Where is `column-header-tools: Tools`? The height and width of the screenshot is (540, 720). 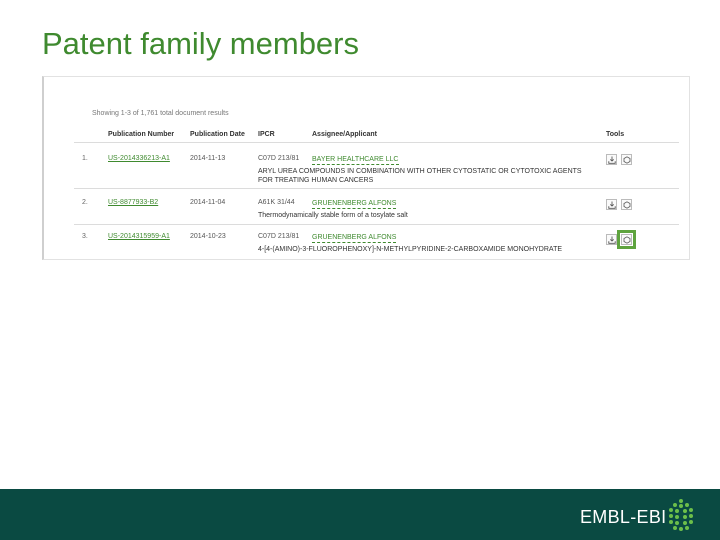 column-header-tools: Tools is located at coordinates (615, 134).